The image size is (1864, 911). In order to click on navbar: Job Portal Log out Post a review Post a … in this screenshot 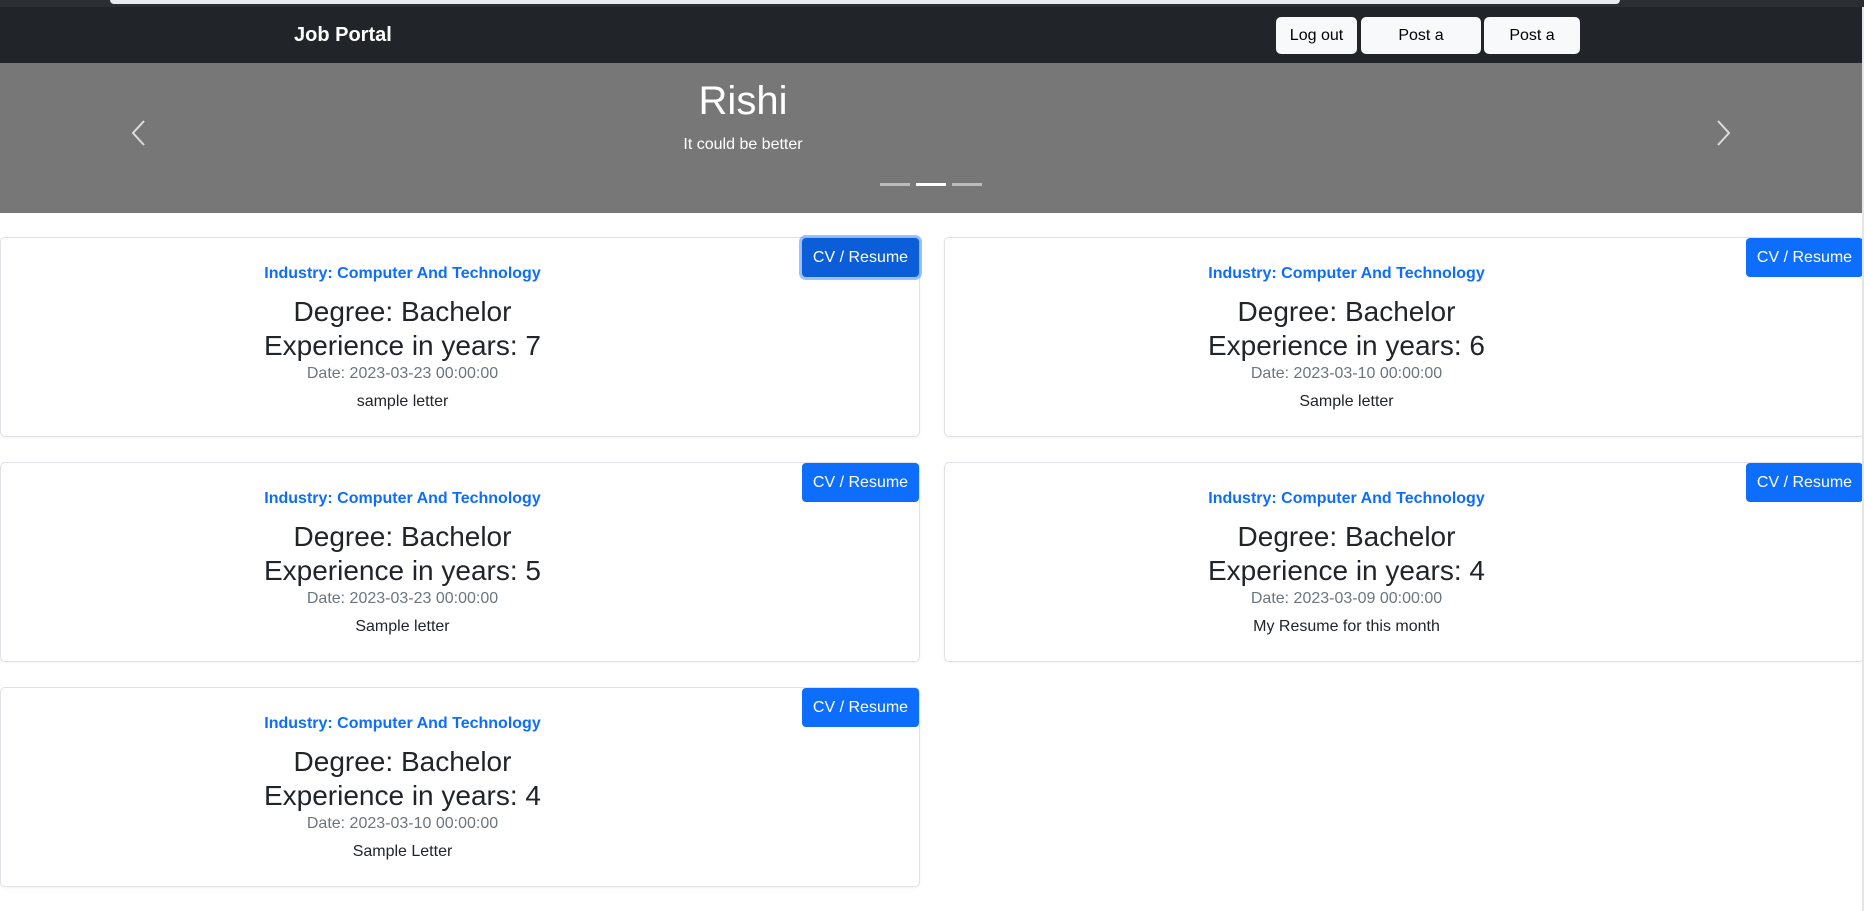, I will do `click(932, 43)`.